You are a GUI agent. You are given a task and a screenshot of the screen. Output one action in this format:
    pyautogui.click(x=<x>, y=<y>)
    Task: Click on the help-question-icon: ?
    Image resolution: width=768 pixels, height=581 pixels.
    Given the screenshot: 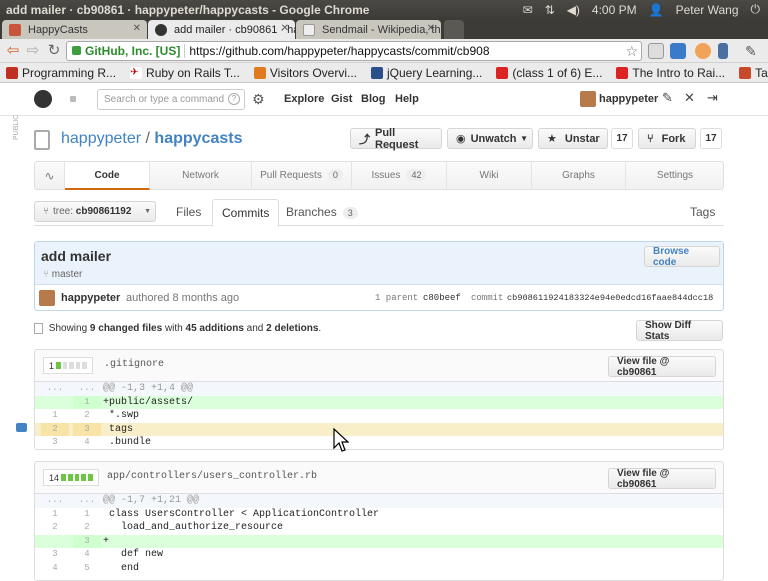 What is the action you would take?
    pyautogui.click(x=234, y=99)
    